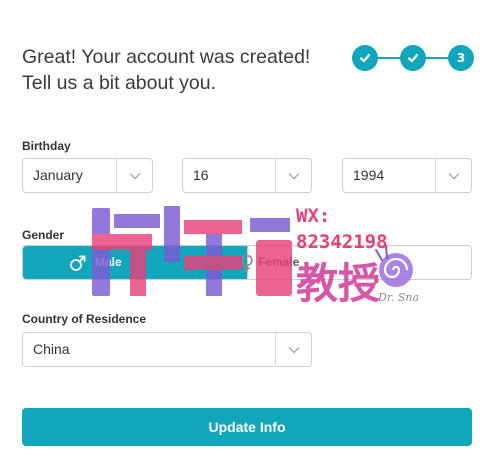  What do you see at coordinates (247, 427) in the screenshot?
I see `update-info-button: Update Info` at bounding box center [247, 427].